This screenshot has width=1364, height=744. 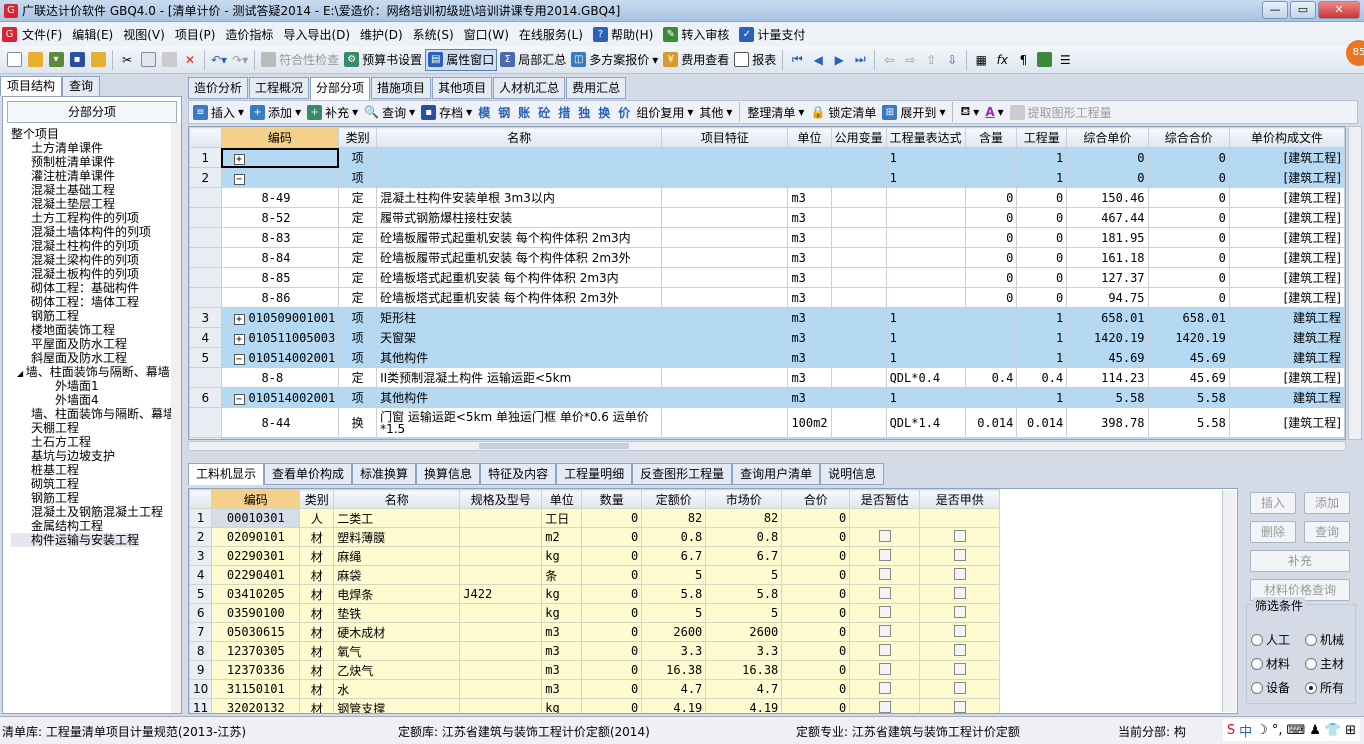 What do you see at coordinates (504, 112) in the screenshot?
I see `steel-icon: 钢` at bounding box center [504, 112].